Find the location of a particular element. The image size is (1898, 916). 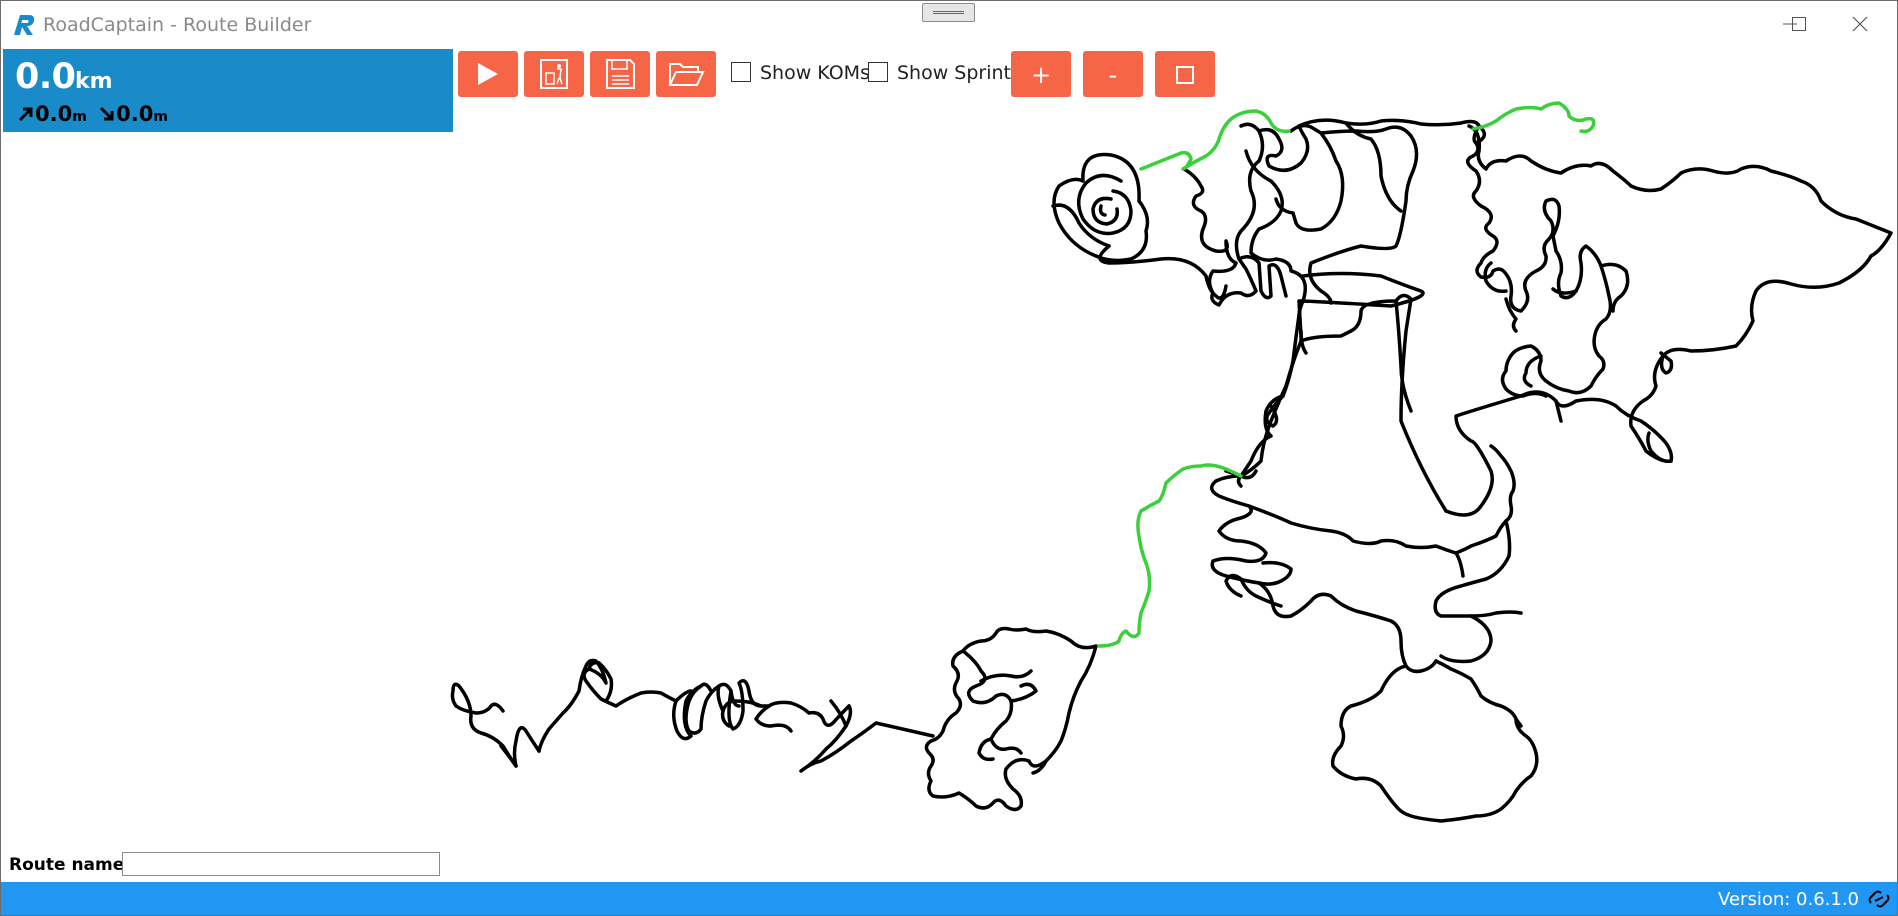

descent-value: 0.0 is located at coordinates (135, 114).